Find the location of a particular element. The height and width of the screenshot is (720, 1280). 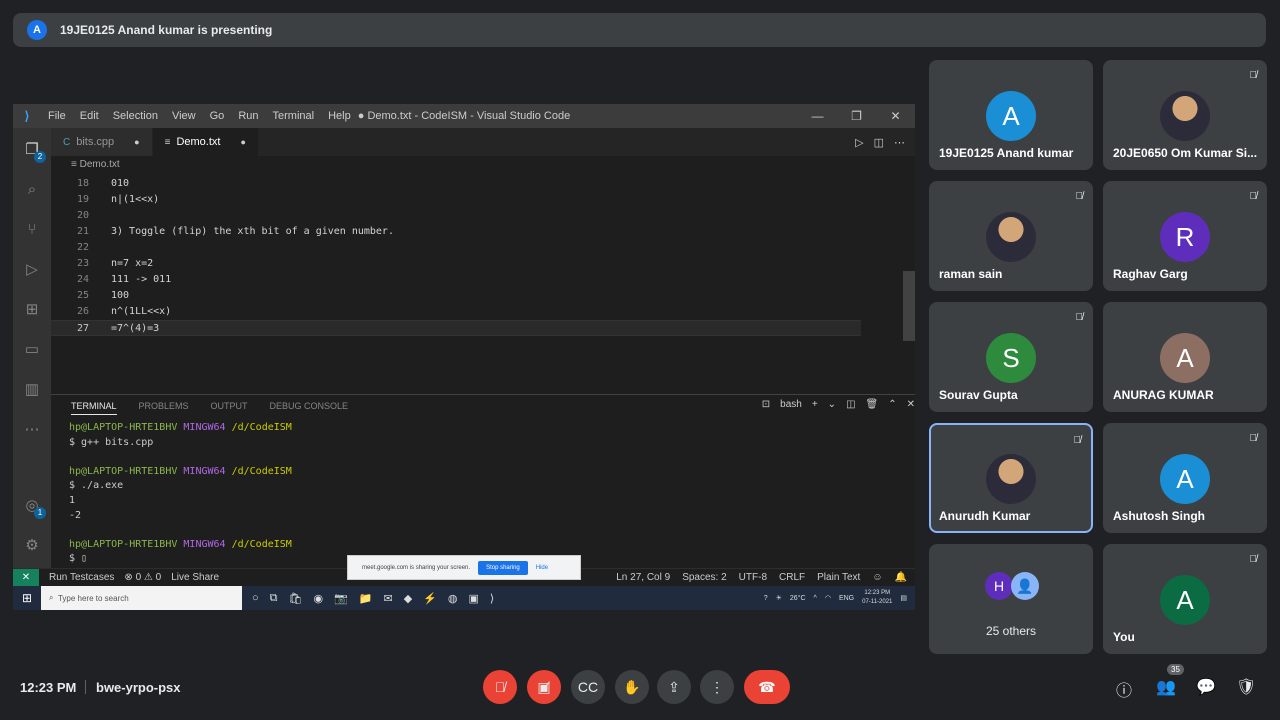

raise-hand-button: ✋ is located at coordinates (632, 687).